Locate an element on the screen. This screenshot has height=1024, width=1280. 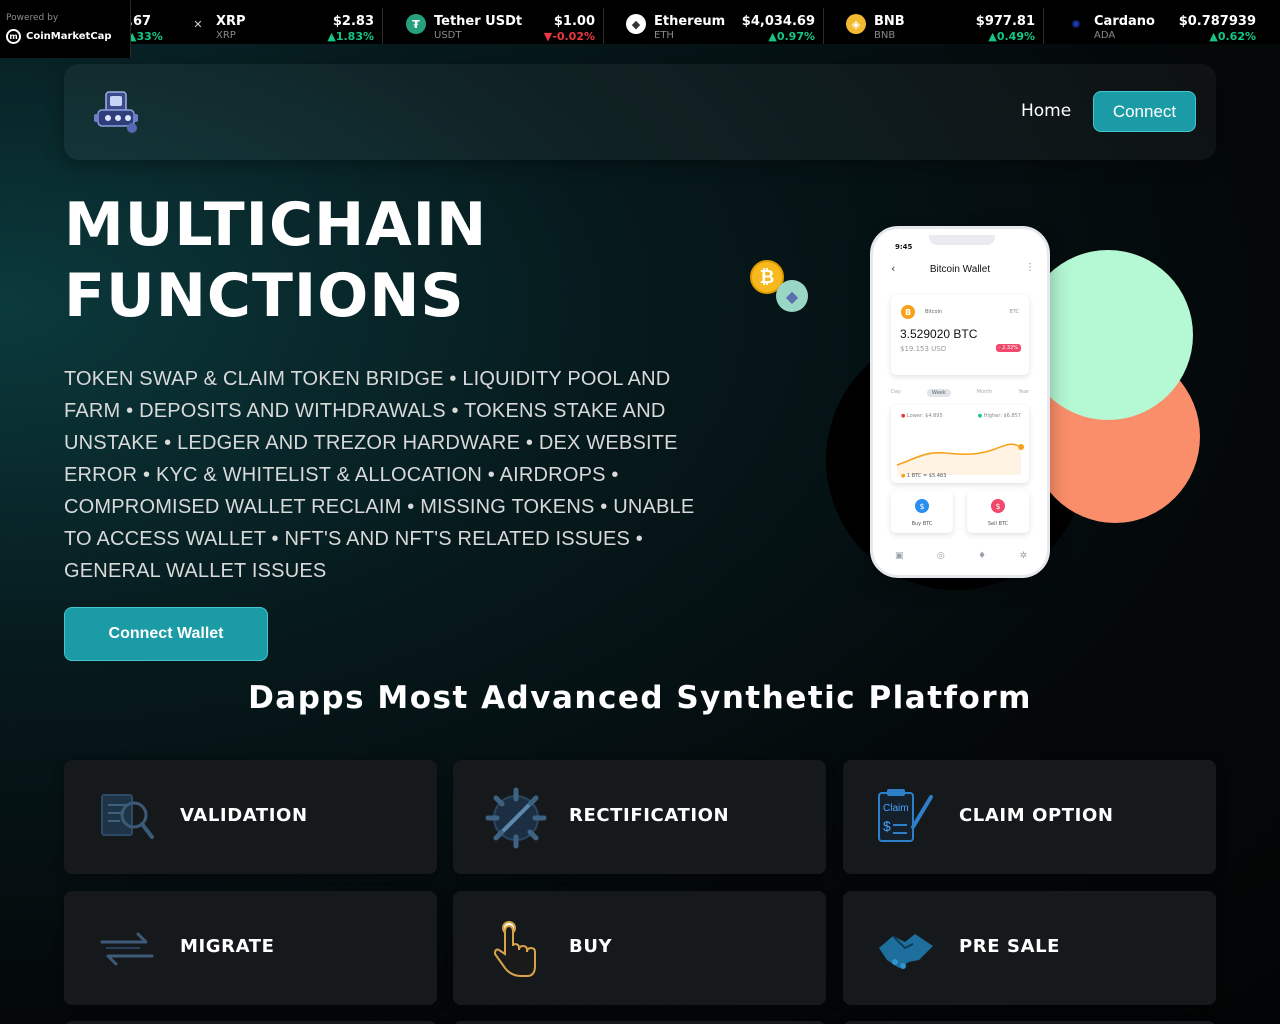
compass-icon: ◎ is located at coordinates (940, 556).